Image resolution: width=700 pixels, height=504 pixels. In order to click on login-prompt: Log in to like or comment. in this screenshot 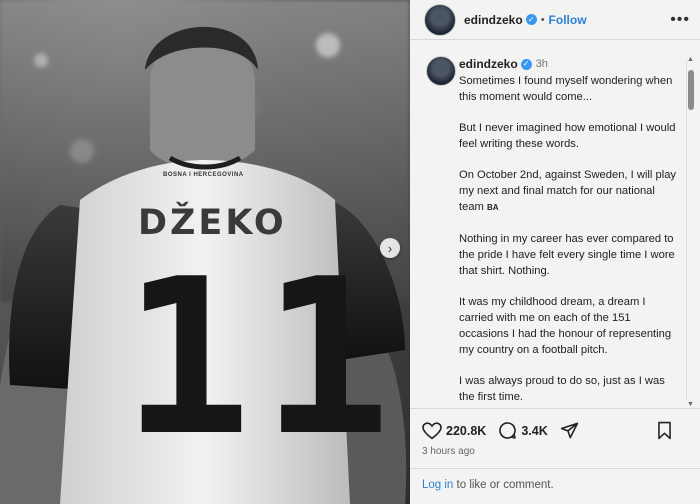, I will do `click(555, 486)`.